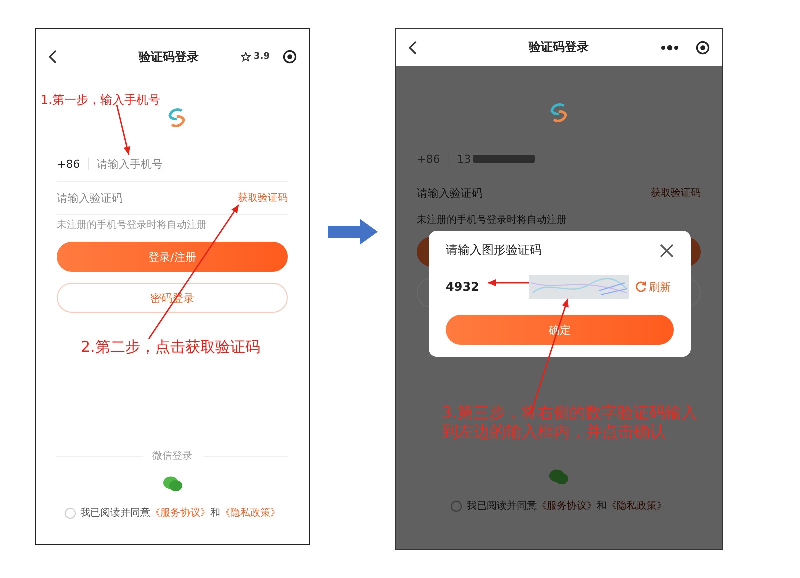 This screenshot has width=800, height=578. I want to click on refresh-button: 刷新, so click(653, 287).